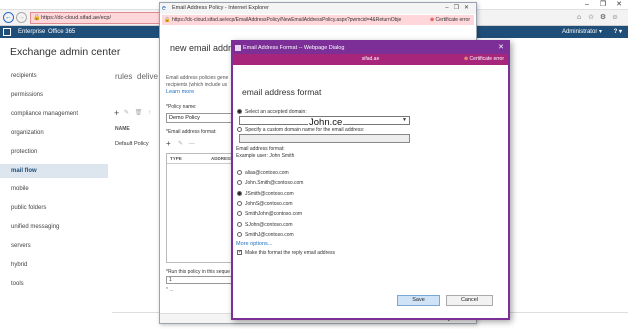  What do you see at coordinates (418, 300) in the screenshot?
I see `save-button: Save` at bounding box center [418, 300].